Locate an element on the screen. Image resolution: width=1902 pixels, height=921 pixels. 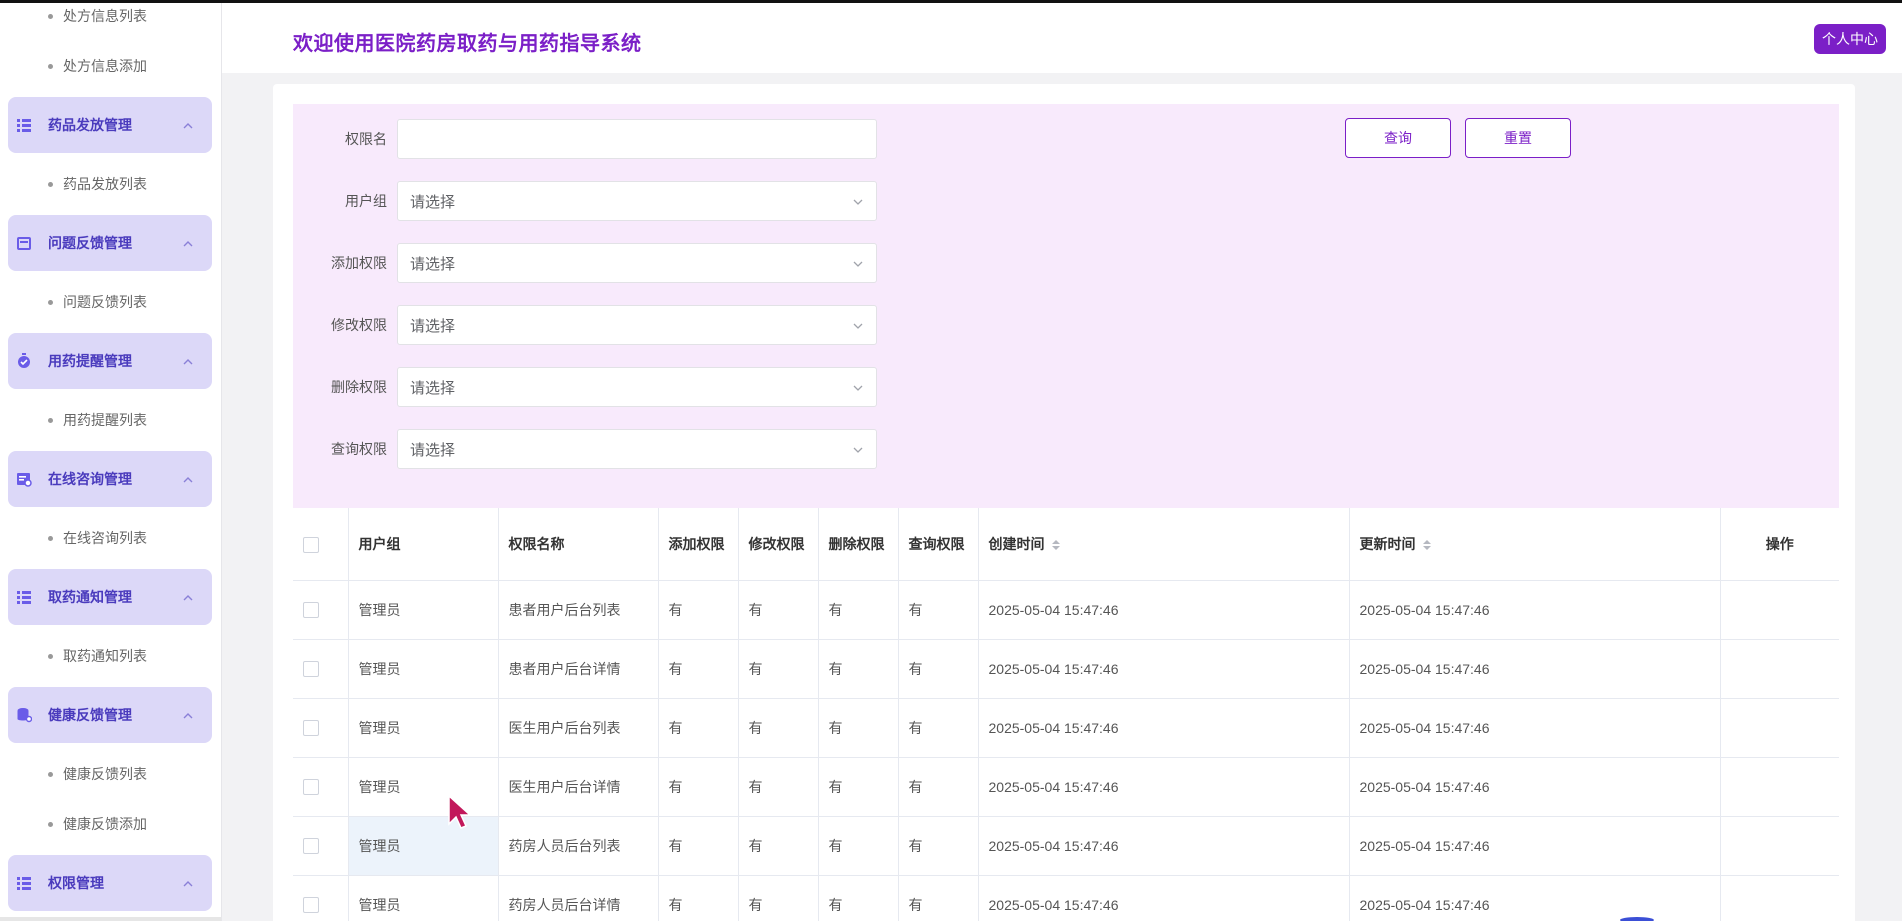
search-field-row: 用户组 请选择 is located at coordinates (585, 201).